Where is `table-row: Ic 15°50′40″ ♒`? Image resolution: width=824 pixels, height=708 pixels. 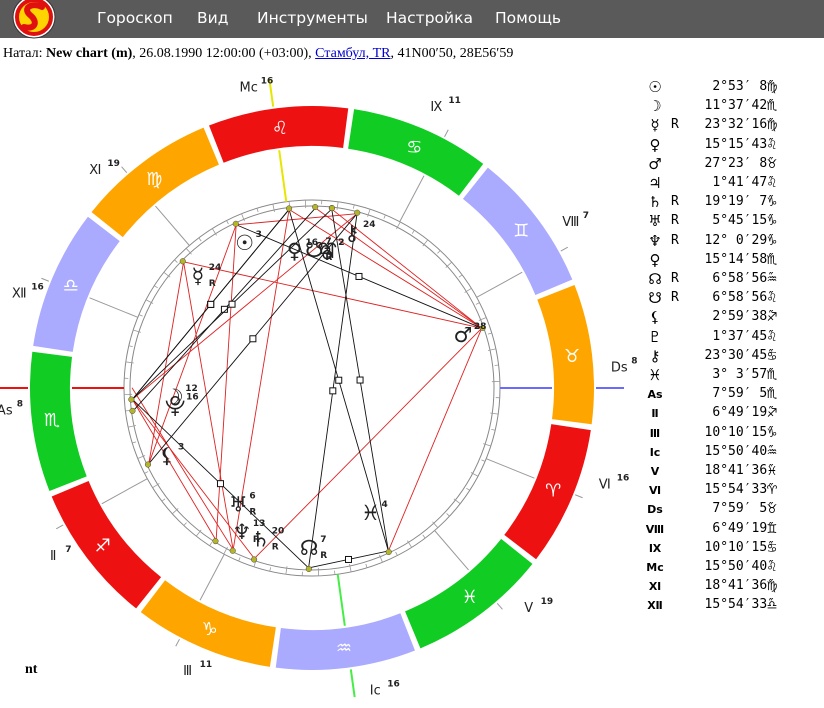
table-row: Ic 15°50′40″ ♒ is located at coordinates (734, 454).